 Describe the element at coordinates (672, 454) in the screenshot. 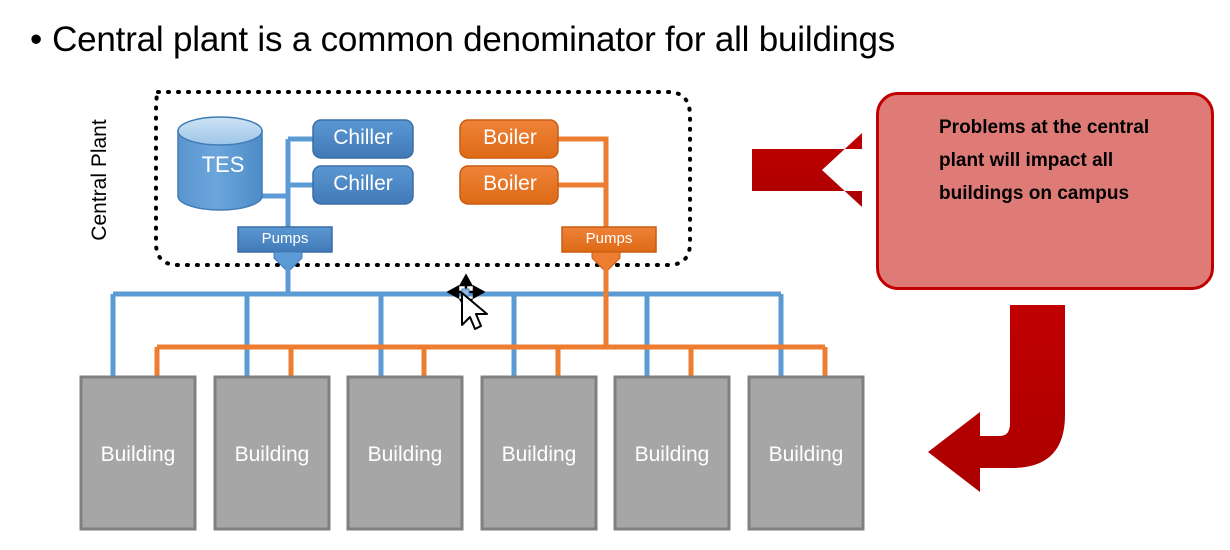

I see `building-label-5: Building` at that location.